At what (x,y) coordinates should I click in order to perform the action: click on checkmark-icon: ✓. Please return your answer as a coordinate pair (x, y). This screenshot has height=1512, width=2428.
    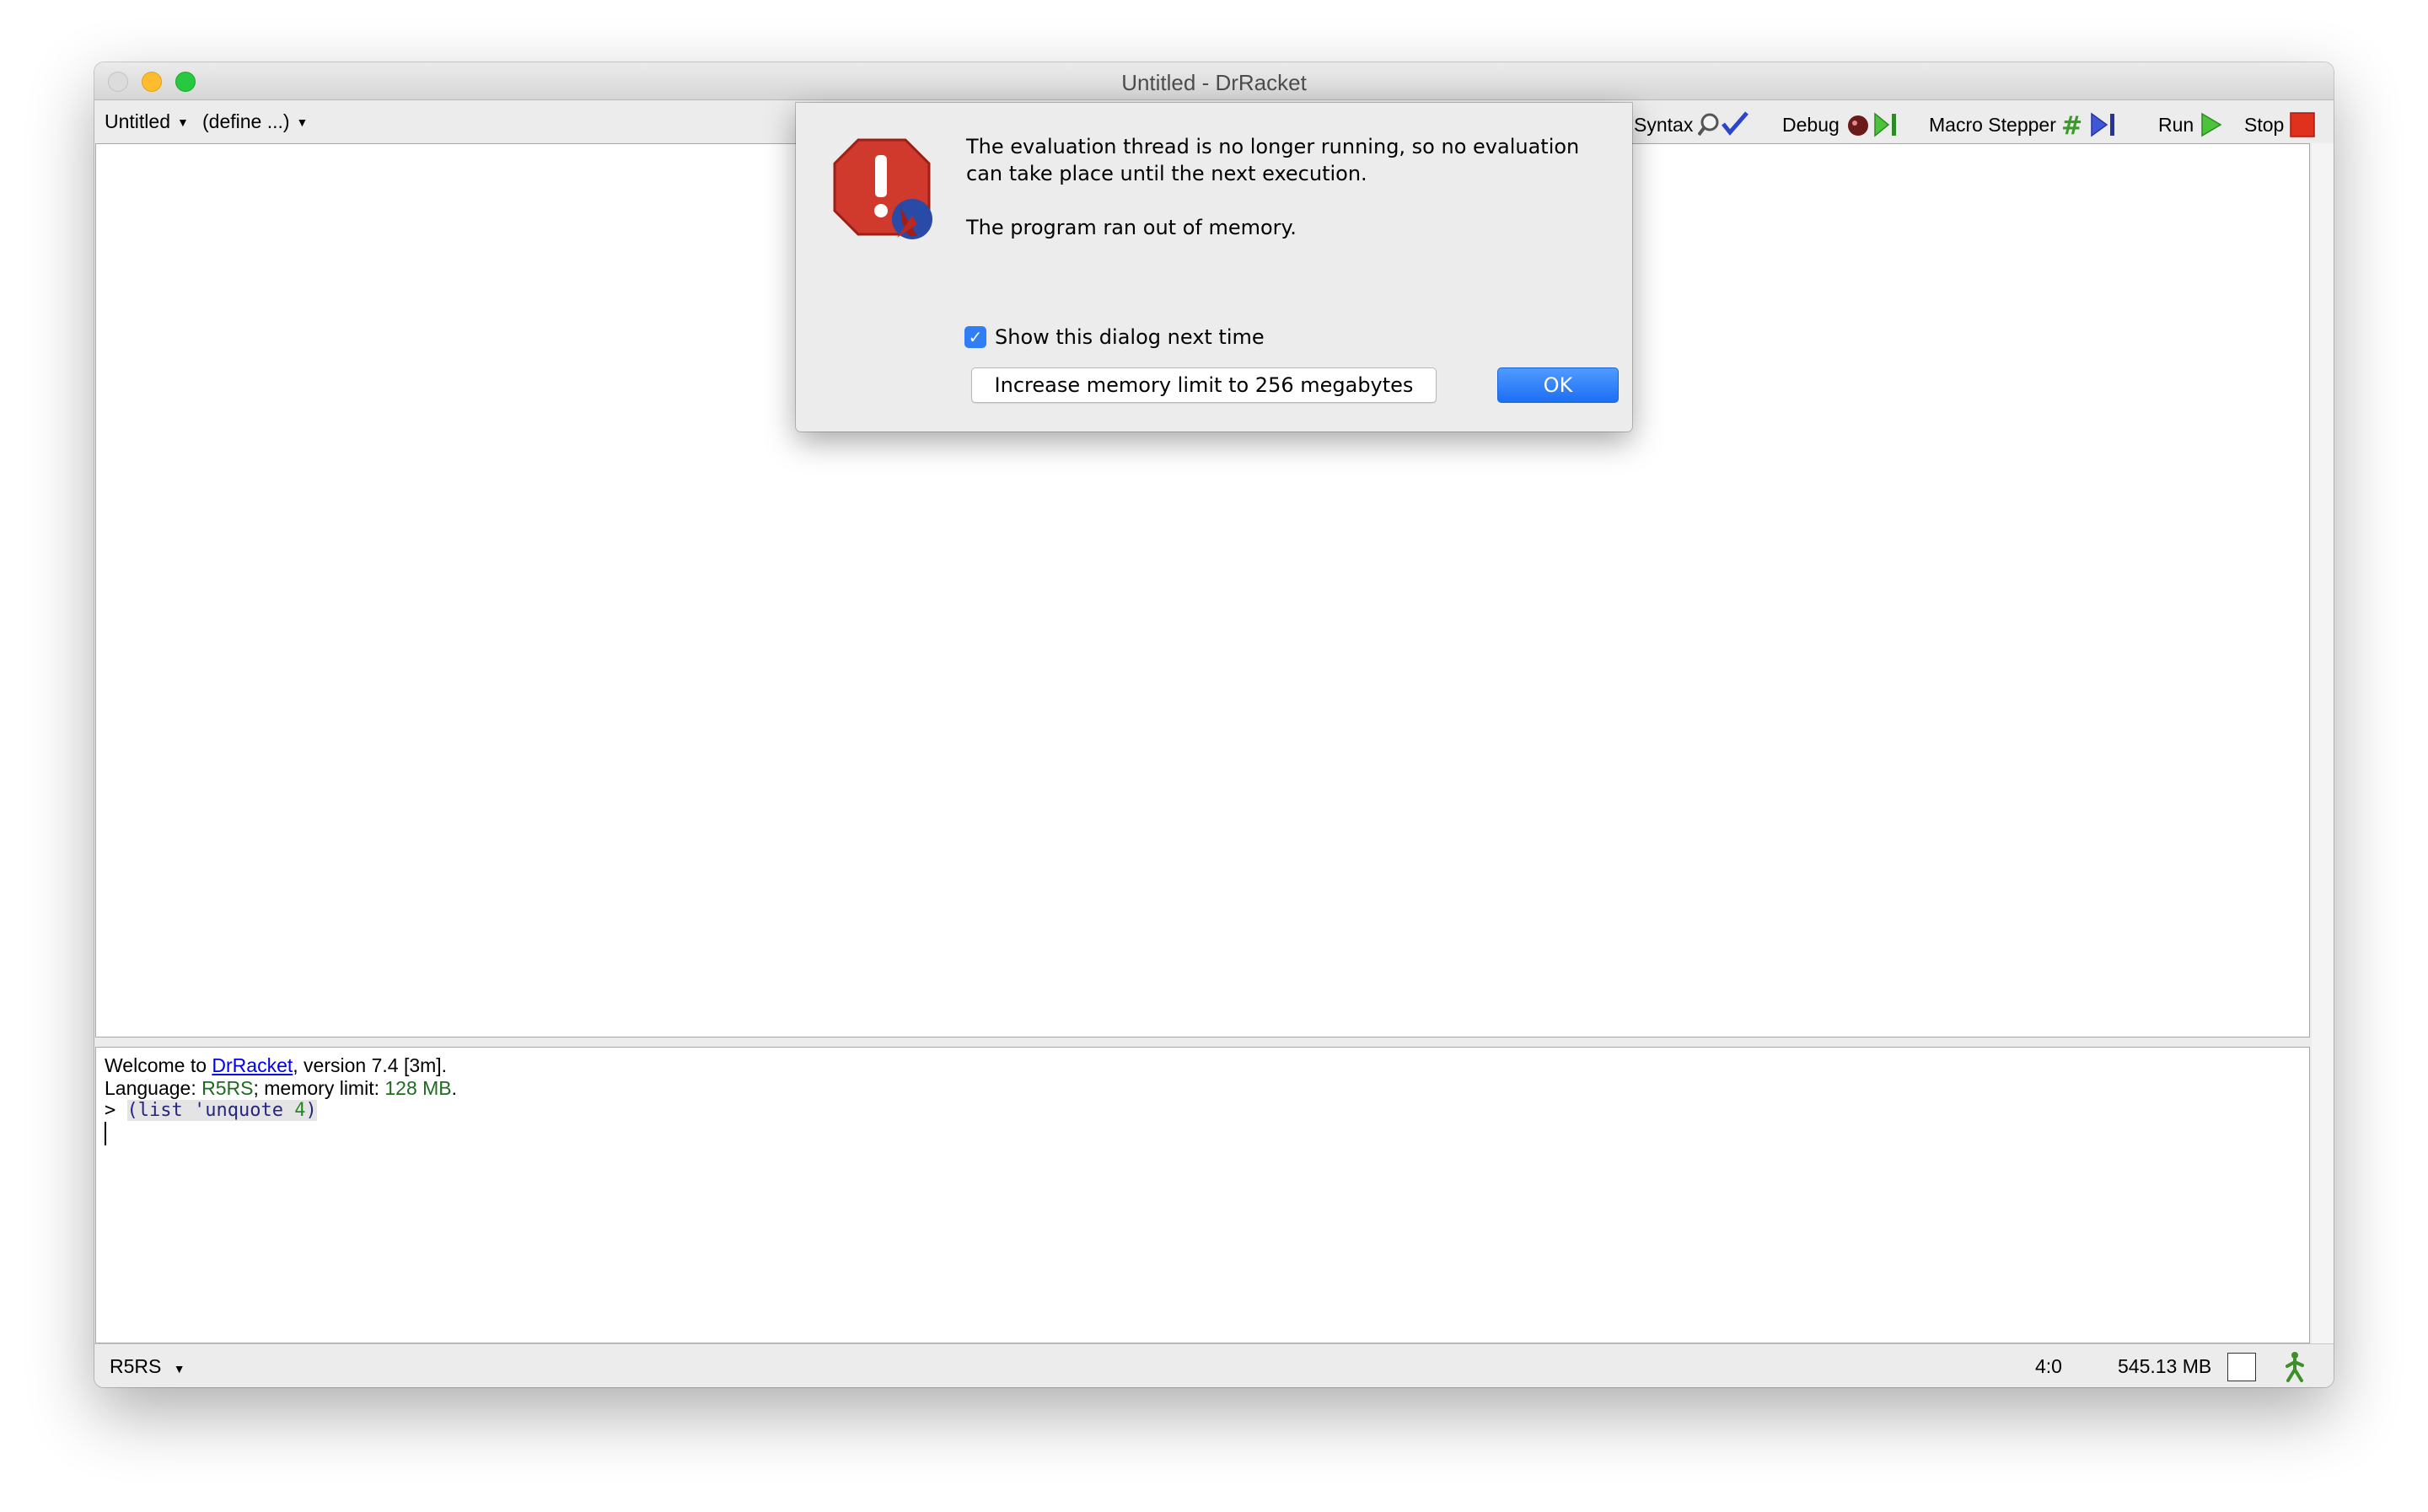
    Looking at the image, I should click on (975, 337).